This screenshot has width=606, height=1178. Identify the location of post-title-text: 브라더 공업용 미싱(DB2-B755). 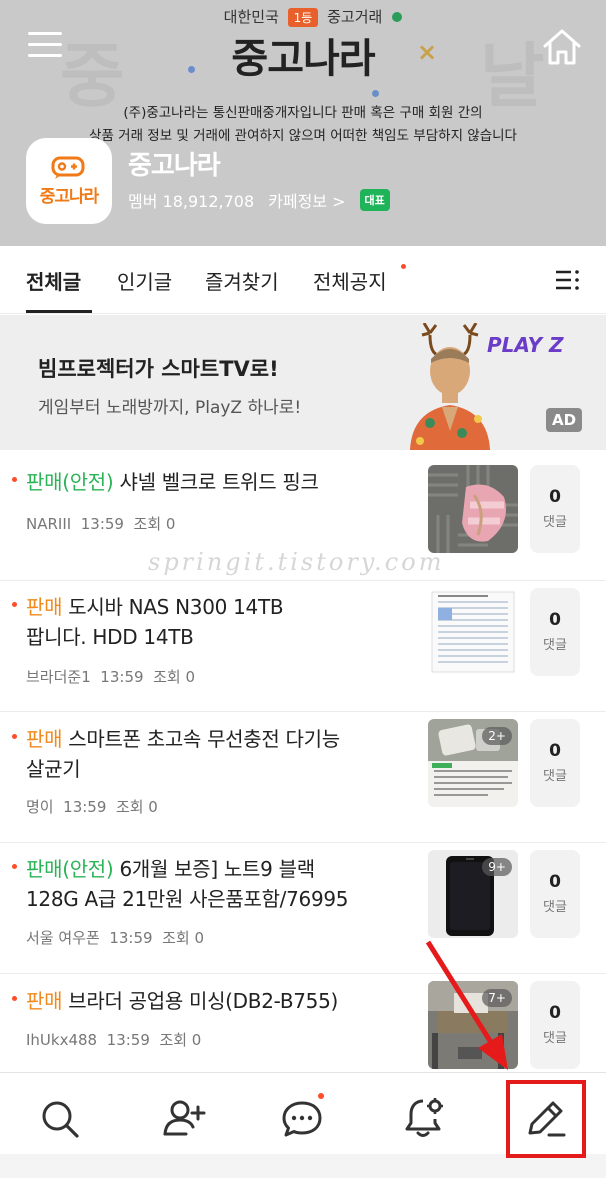
(200, 1001).